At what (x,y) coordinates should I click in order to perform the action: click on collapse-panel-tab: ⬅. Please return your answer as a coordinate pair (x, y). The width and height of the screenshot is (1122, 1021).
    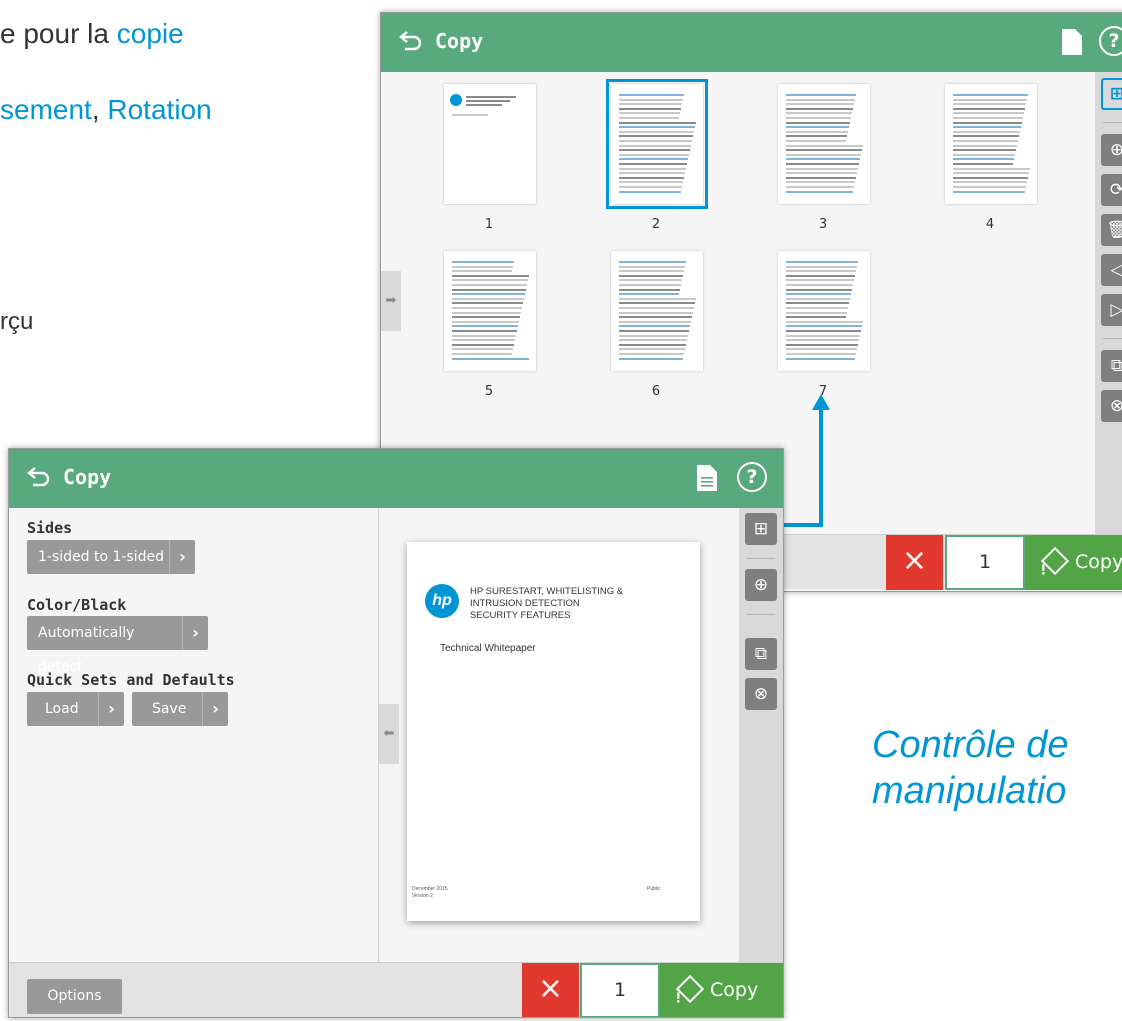
    Looking at the image, I should click on (389, 734).